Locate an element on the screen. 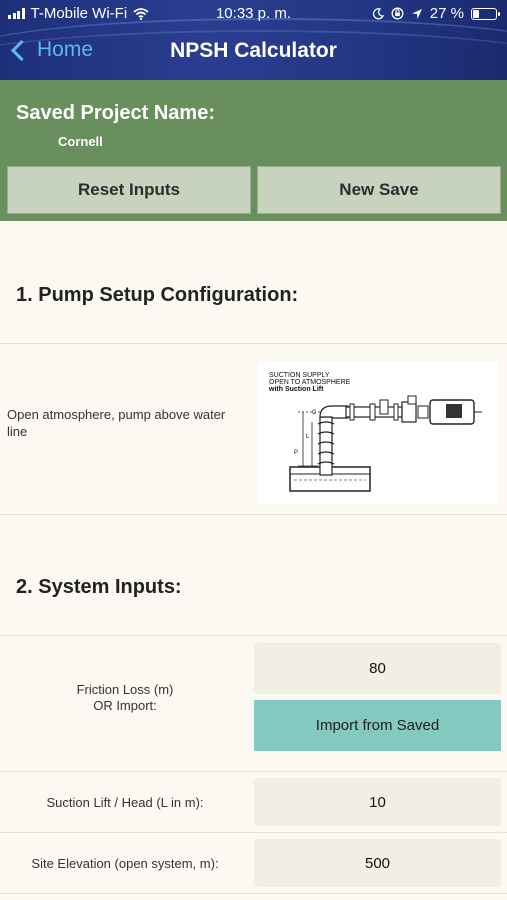 This screenshot has height=900, width=507. diagram-heading-2: OPEN TO ATMOSPHERE is located at coordinates (310, 382).